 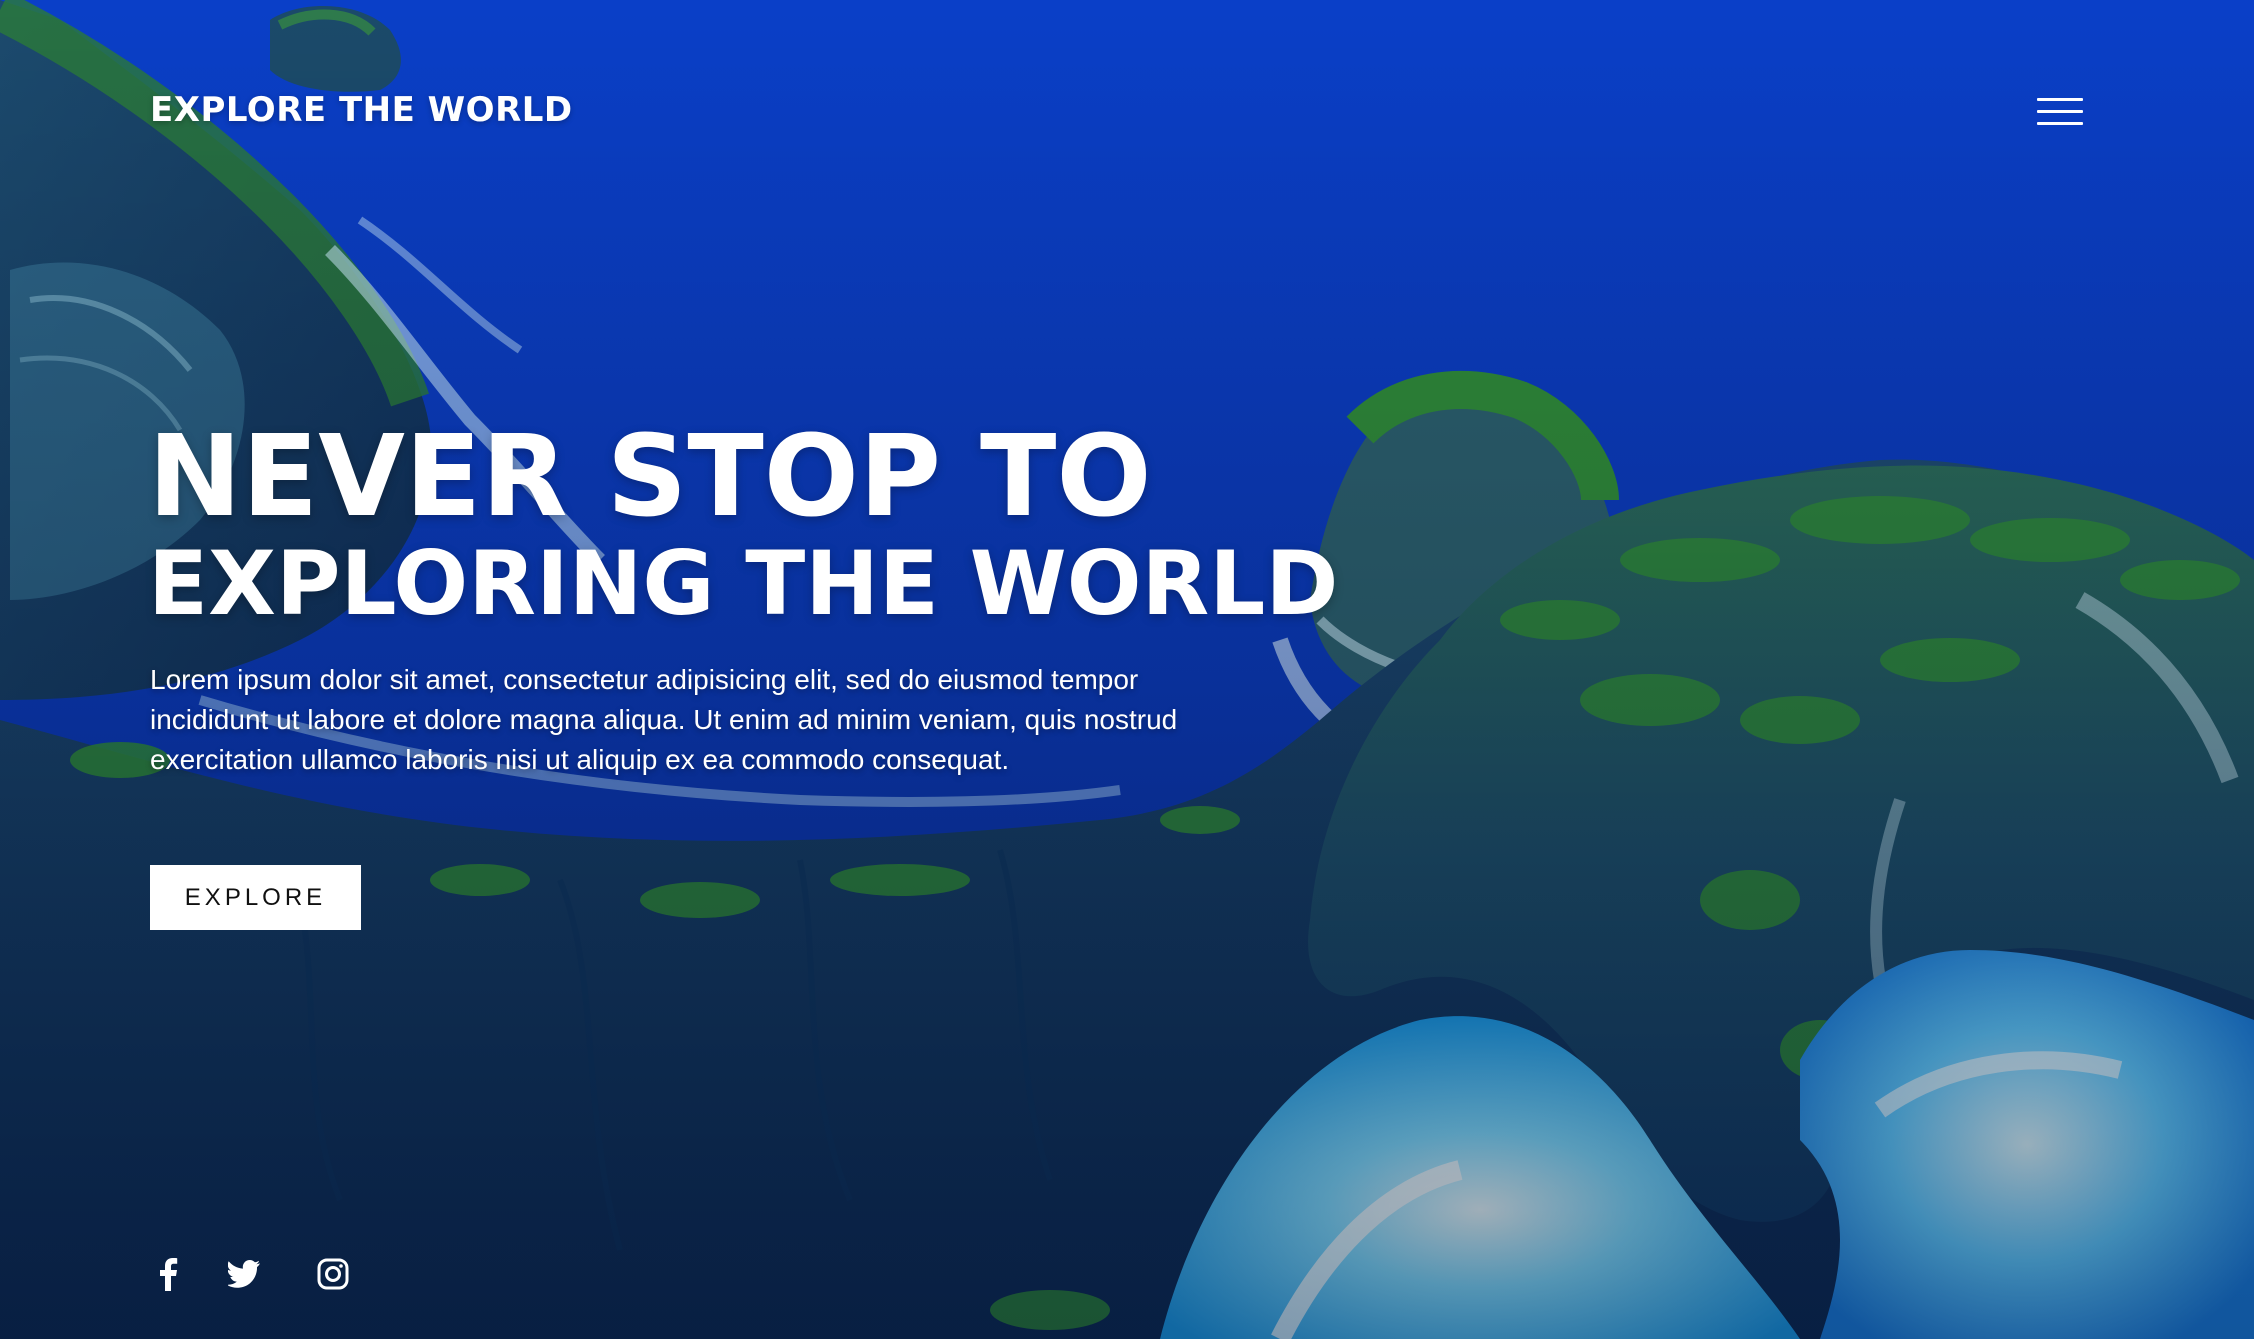 What do you see at coordinates (743, 583) in the screenshot?
I see `headline-line-2: EXPLORING THE WORLD` at bounding box center [743, 583].